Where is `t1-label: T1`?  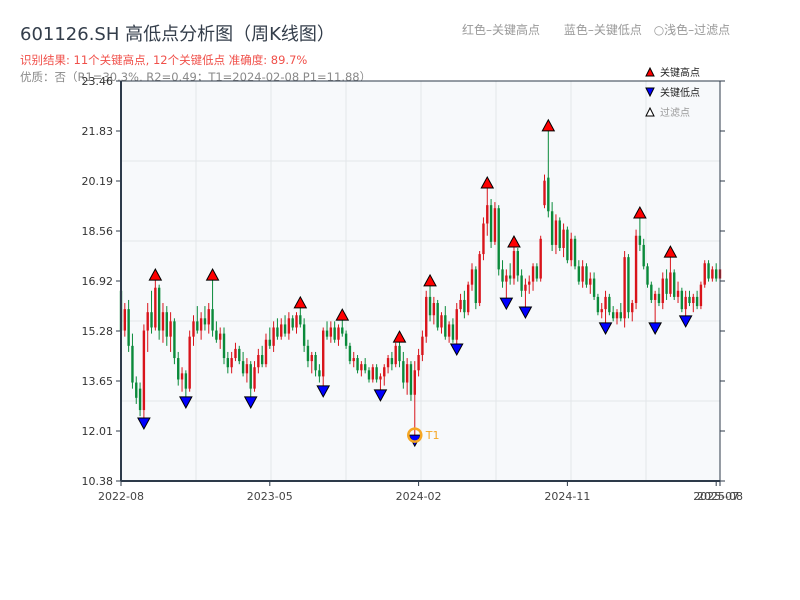 t1-label: T1 is located at coordinates (432, 435).